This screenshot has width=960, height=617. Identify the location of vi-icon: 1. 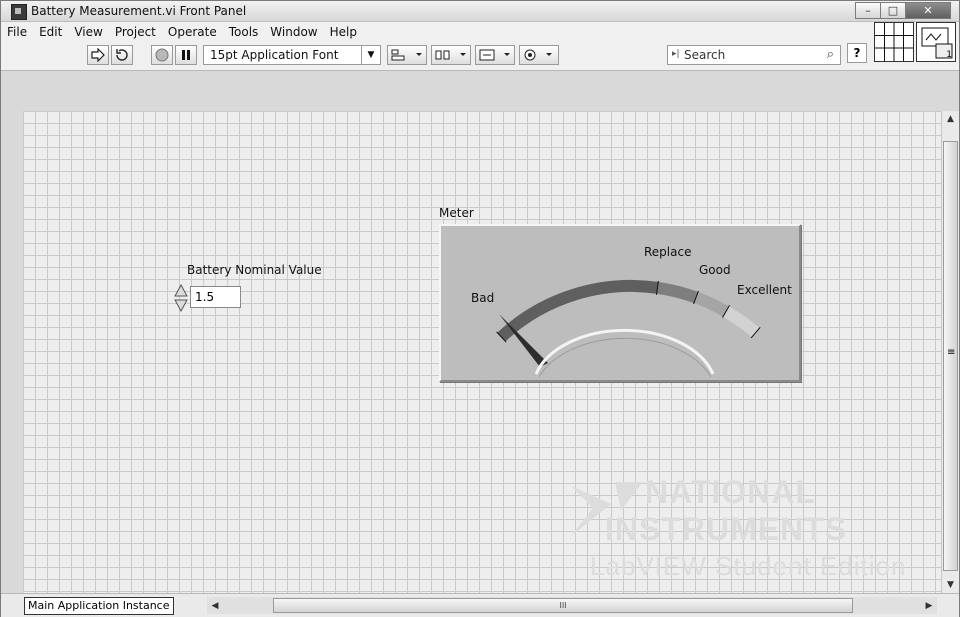
(936, 42).